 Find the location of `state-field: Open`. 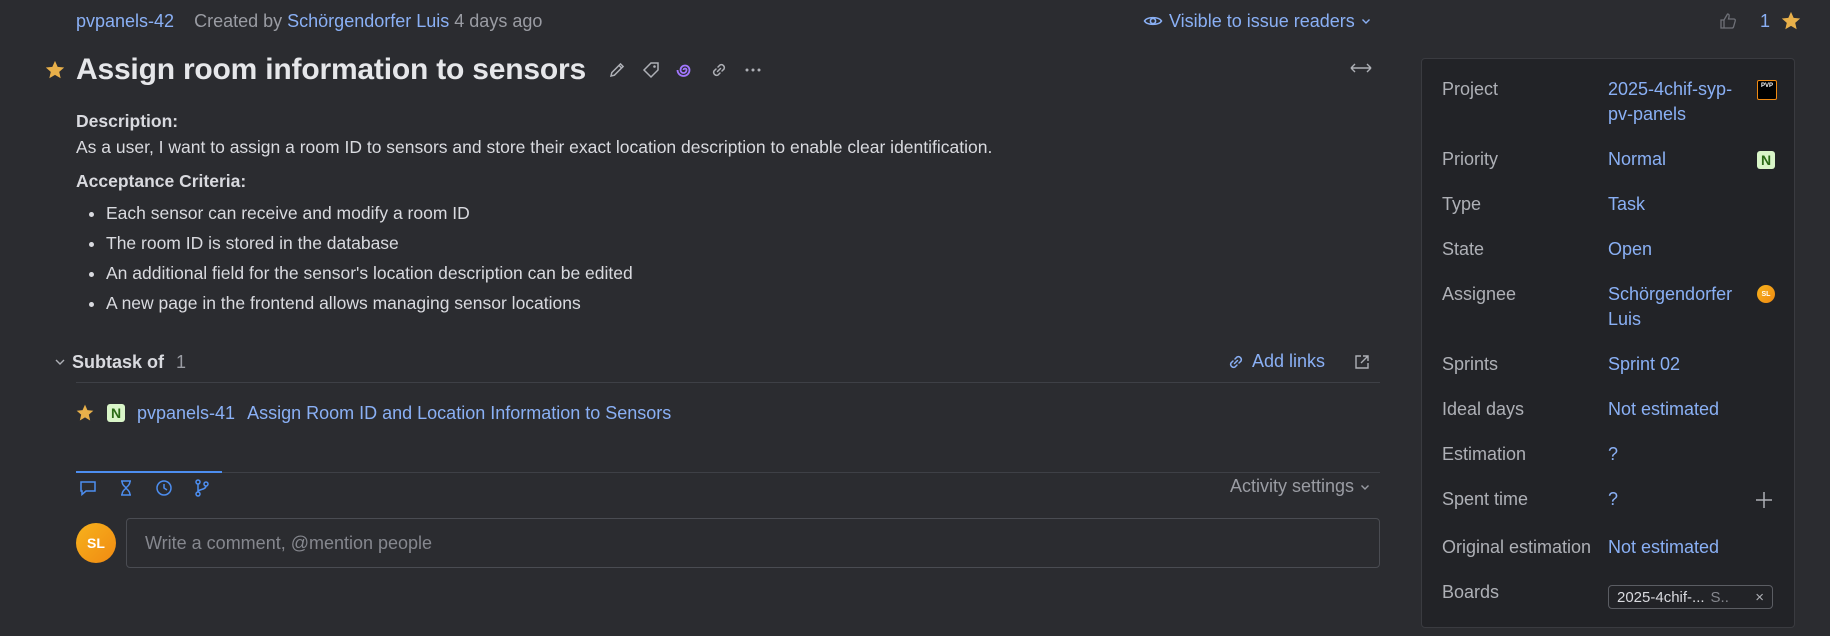

state-field: Open is located at coordinates (1678, 249).